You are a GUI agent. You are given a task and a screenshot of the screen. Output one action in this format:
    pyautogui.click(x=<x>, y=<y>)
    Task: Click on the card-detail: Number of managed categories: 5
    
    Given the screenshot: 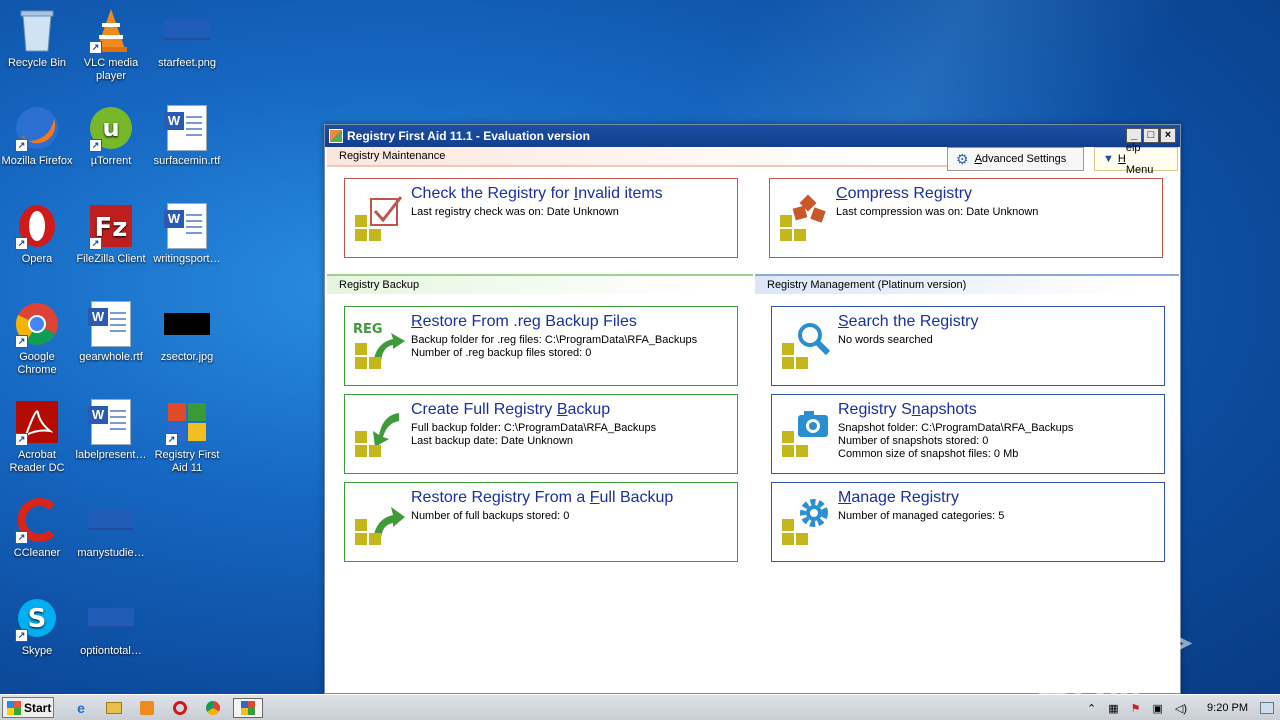 What is the action you would take?
    pyautogui.click(x=921, y=516)
    